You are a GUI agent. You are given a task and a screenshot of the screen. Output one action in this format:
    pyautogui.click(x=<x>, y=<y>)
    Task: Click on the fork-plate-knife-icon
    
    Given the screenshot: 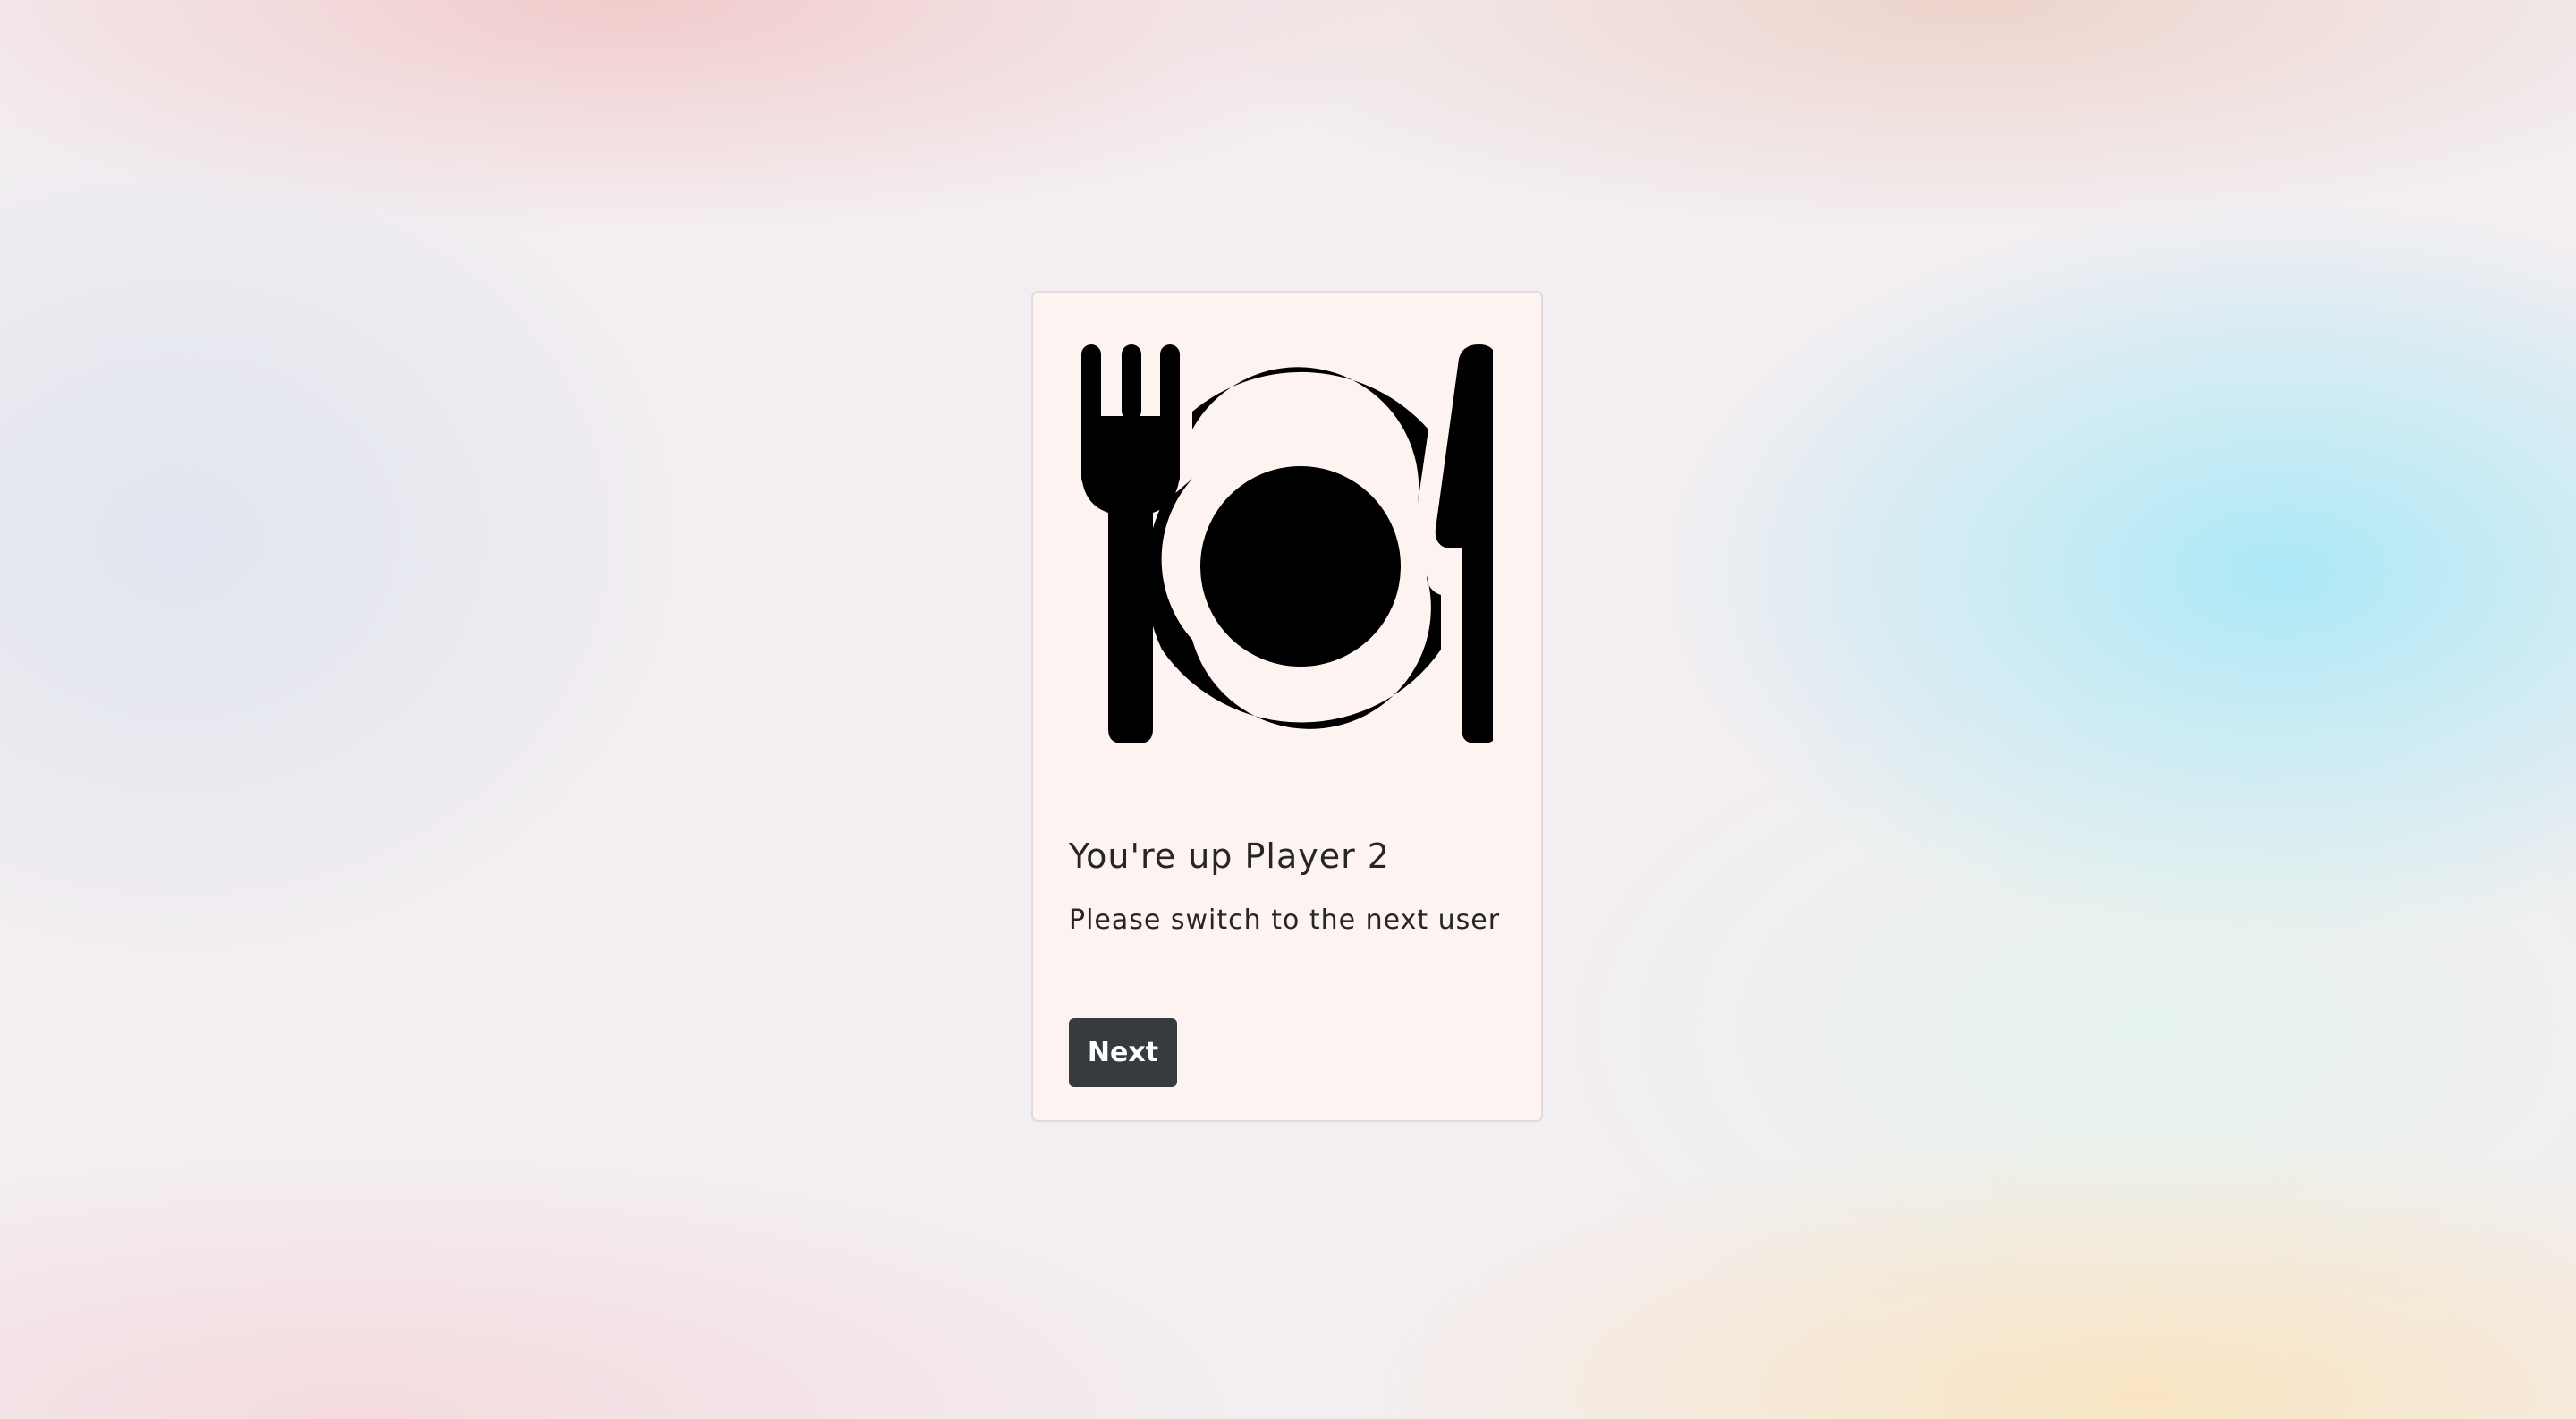 What is the action you would take?
    pyautogui.click(x=1287, y=548)
    